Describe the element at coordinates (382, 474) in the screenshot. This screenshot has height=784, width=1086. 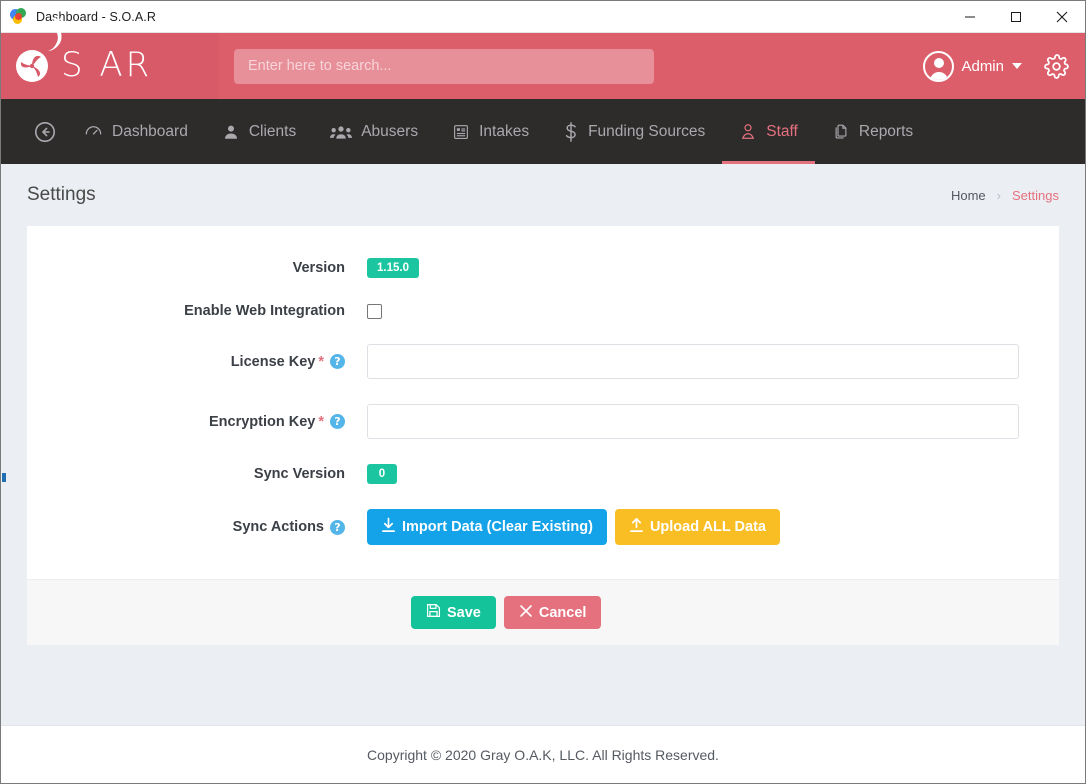
I see `sync-version-badge: 0` at that location.